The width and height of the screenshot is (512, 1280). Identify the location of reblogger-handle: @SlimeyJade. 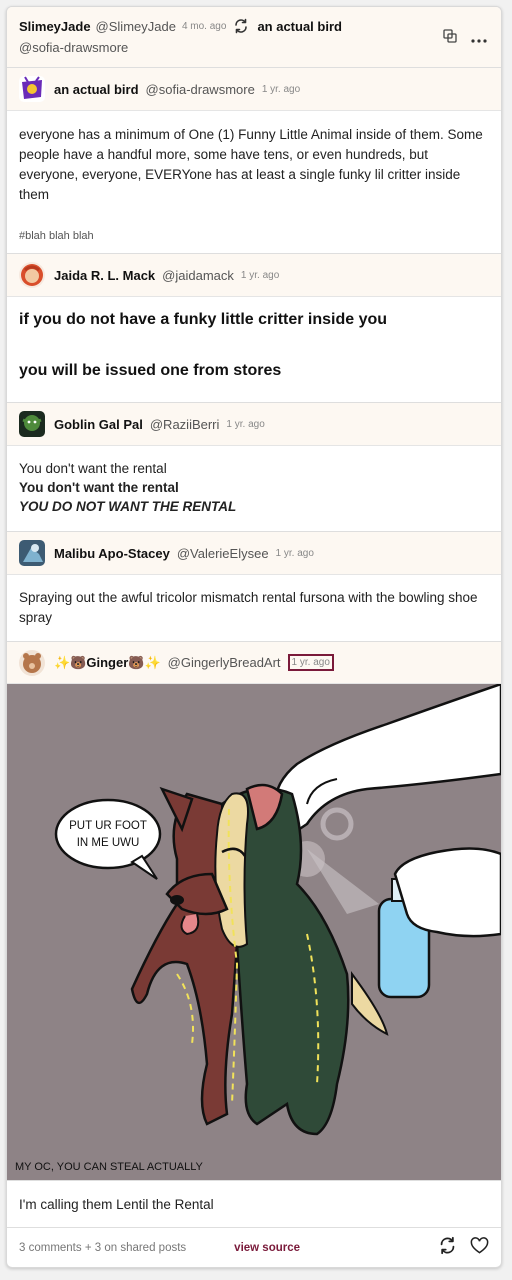
(136, 26).